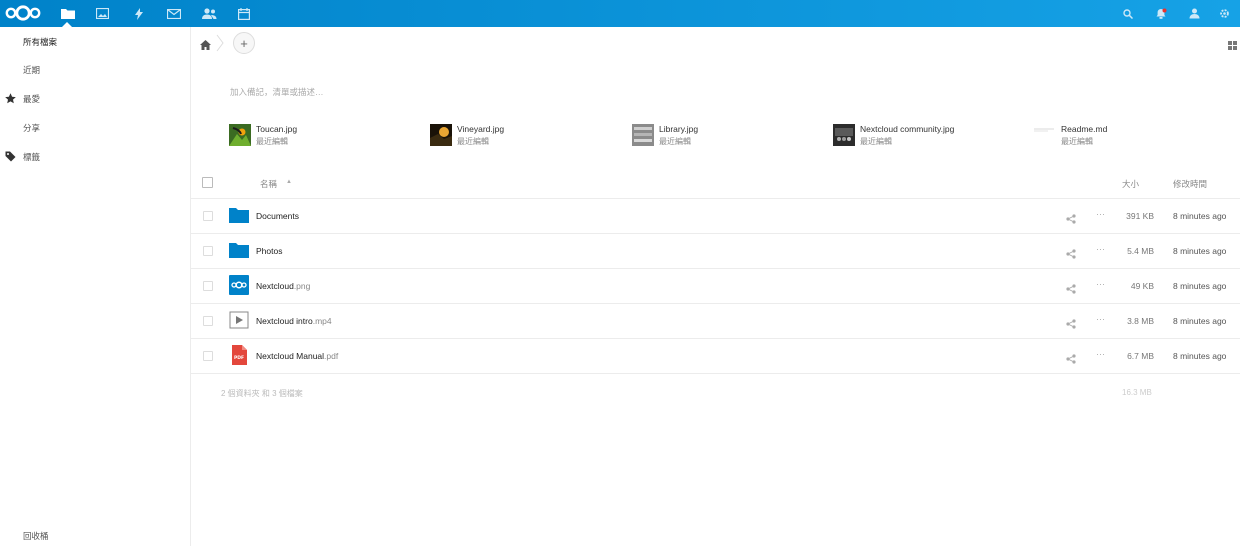 The height and width of the screenshot is (546, 1240). Describe the element at coordinates (844, 135) in the screenshot. I see `community-thumbnail-icon` at that location.